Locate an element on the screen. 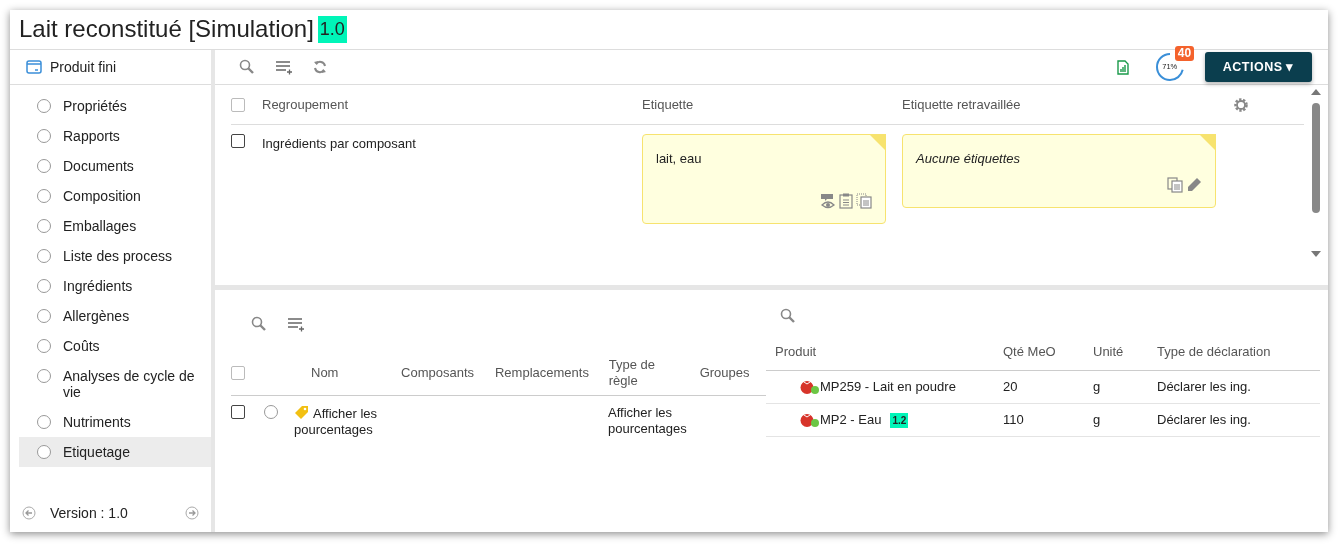  column-header: Etiquette retravaillée is located at coordinates (962, 104).